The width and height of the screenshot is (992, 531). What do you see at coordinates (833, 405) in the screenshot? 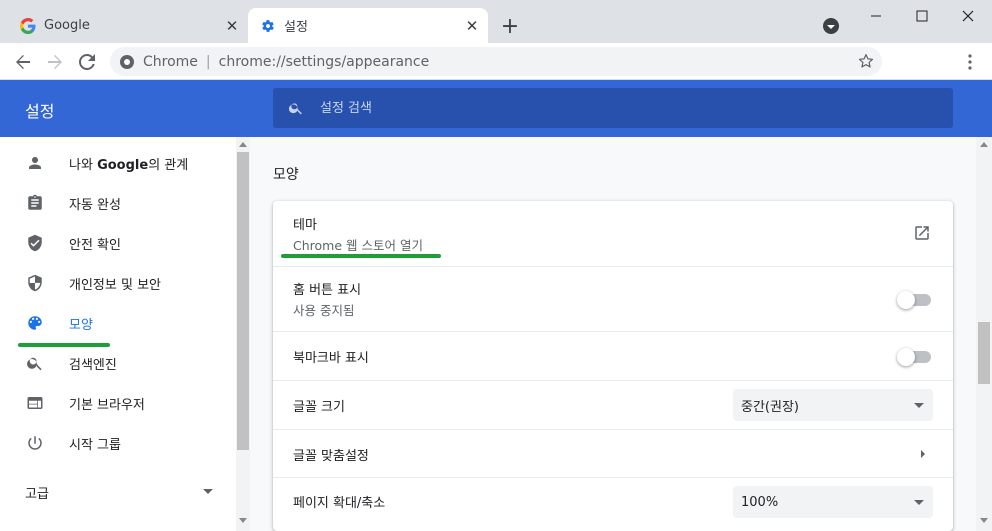
I see `font-size-select: 중간(권장)` at bounding box center [833, 405].